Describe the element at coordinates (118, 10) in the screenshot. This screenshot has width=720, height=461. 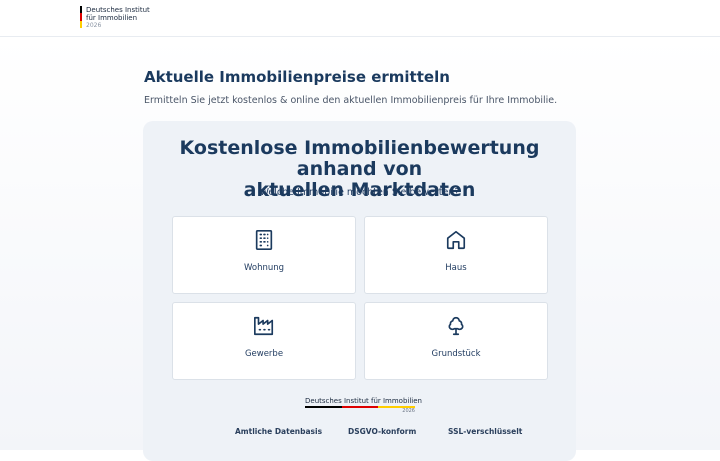
I see `logo-line1: Deutsches Institut` at that location.